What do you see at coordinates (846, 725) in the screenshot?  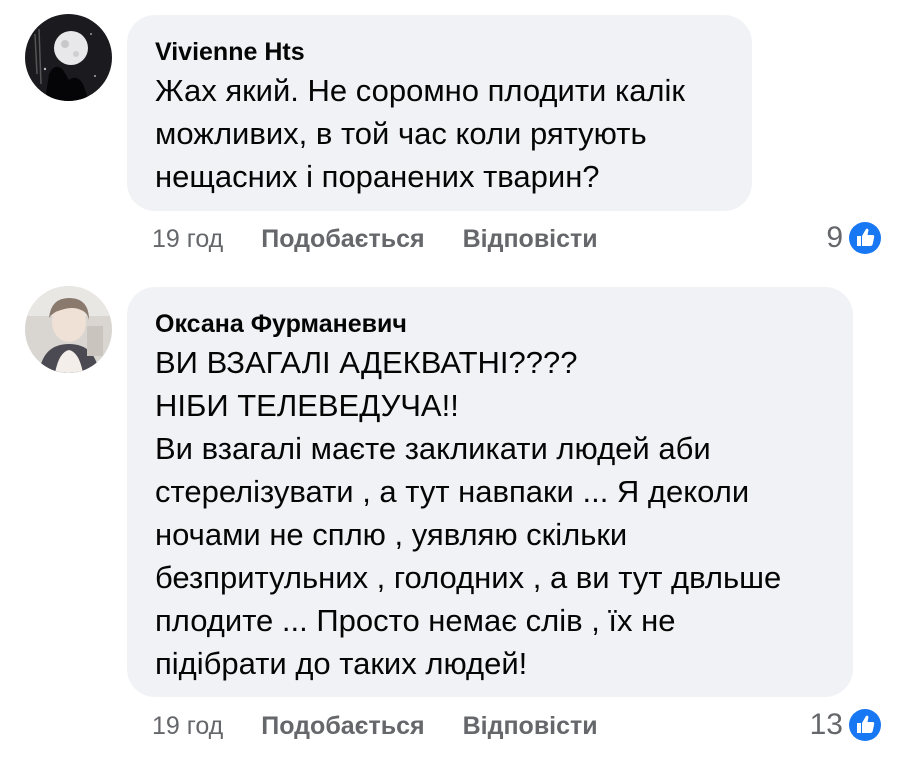 I see `reaction-summary: 13` at bounding box center [846, 725].